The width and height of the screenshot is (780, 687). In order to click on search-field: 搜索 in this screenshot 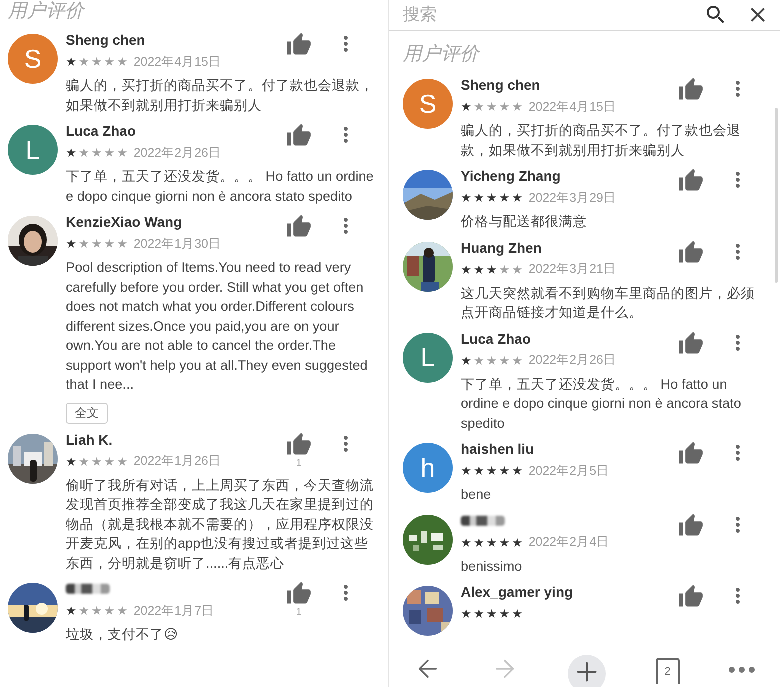, I will do `click(544, 15)`.